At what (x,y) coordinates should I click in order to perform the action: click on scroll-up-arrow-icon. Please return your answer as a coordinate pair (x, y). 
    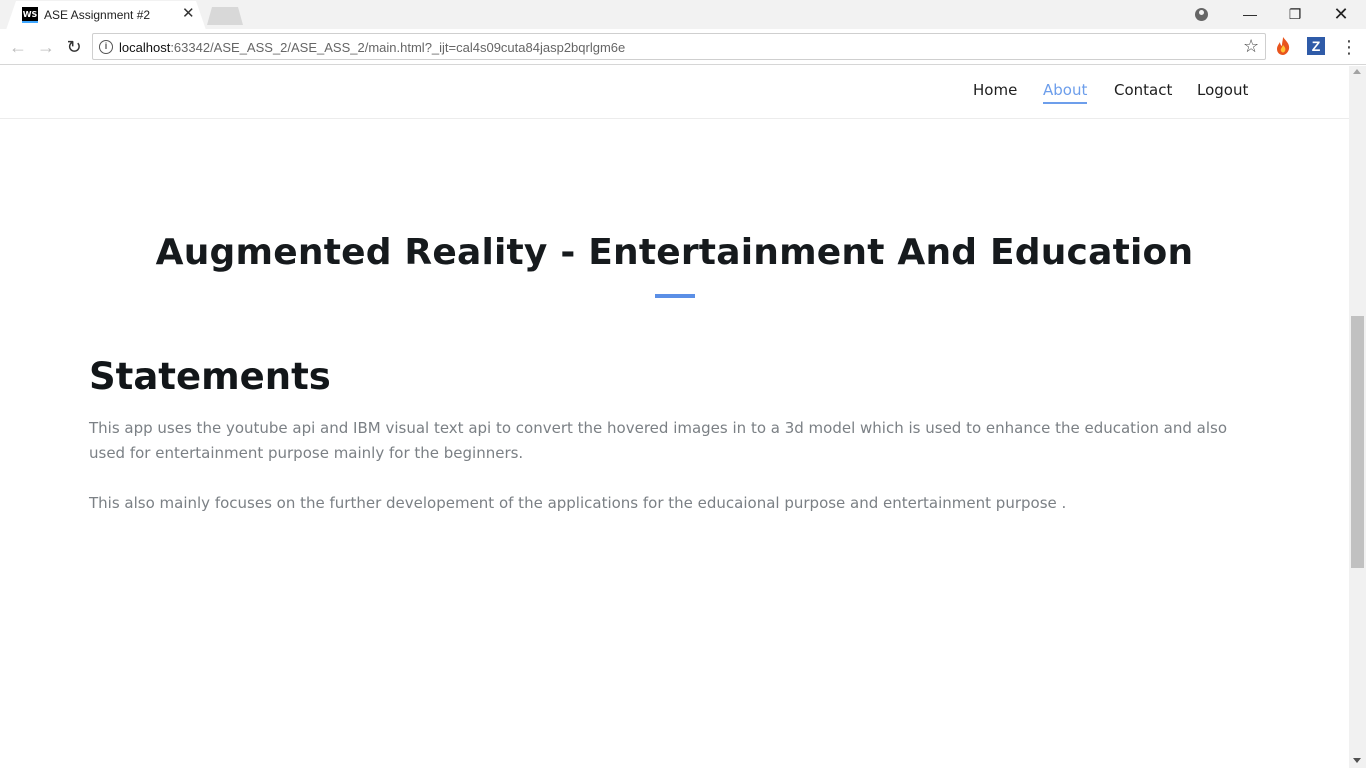
    Looking at the image, I should click on (1357, 71).